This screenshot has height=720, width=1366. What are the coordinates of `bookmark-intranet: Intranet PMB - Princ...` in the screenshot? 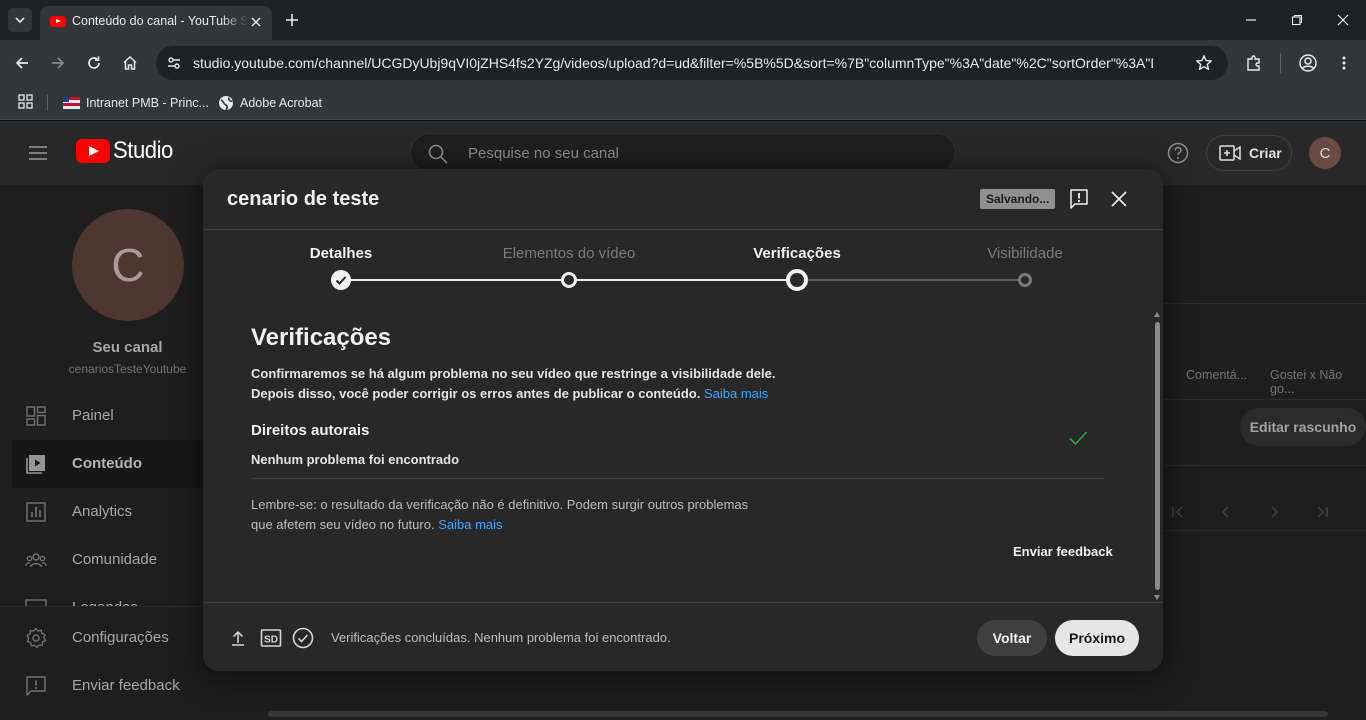 It's located at (136, 103).